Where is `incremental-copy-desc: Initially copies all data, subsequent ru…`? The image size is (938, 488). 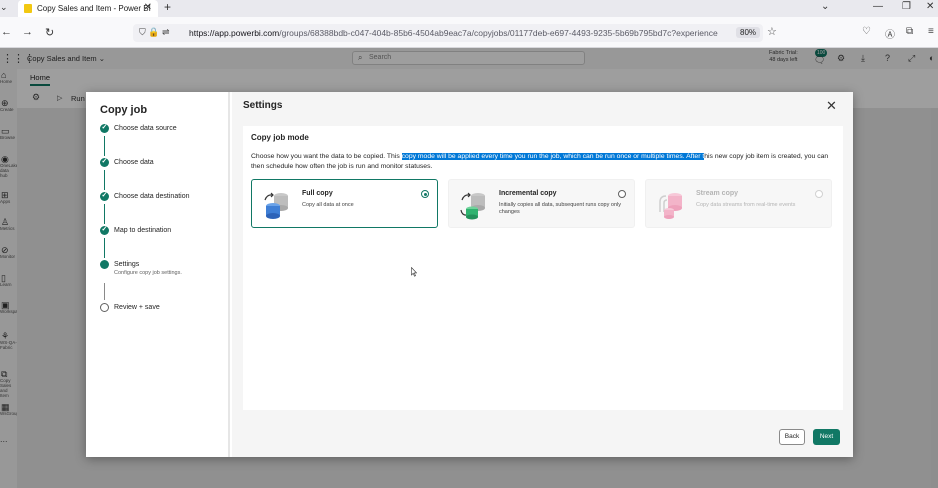 incremental-copy-desc: Initially copies all data, subsequent ru… is located at coordinates (560, 208).